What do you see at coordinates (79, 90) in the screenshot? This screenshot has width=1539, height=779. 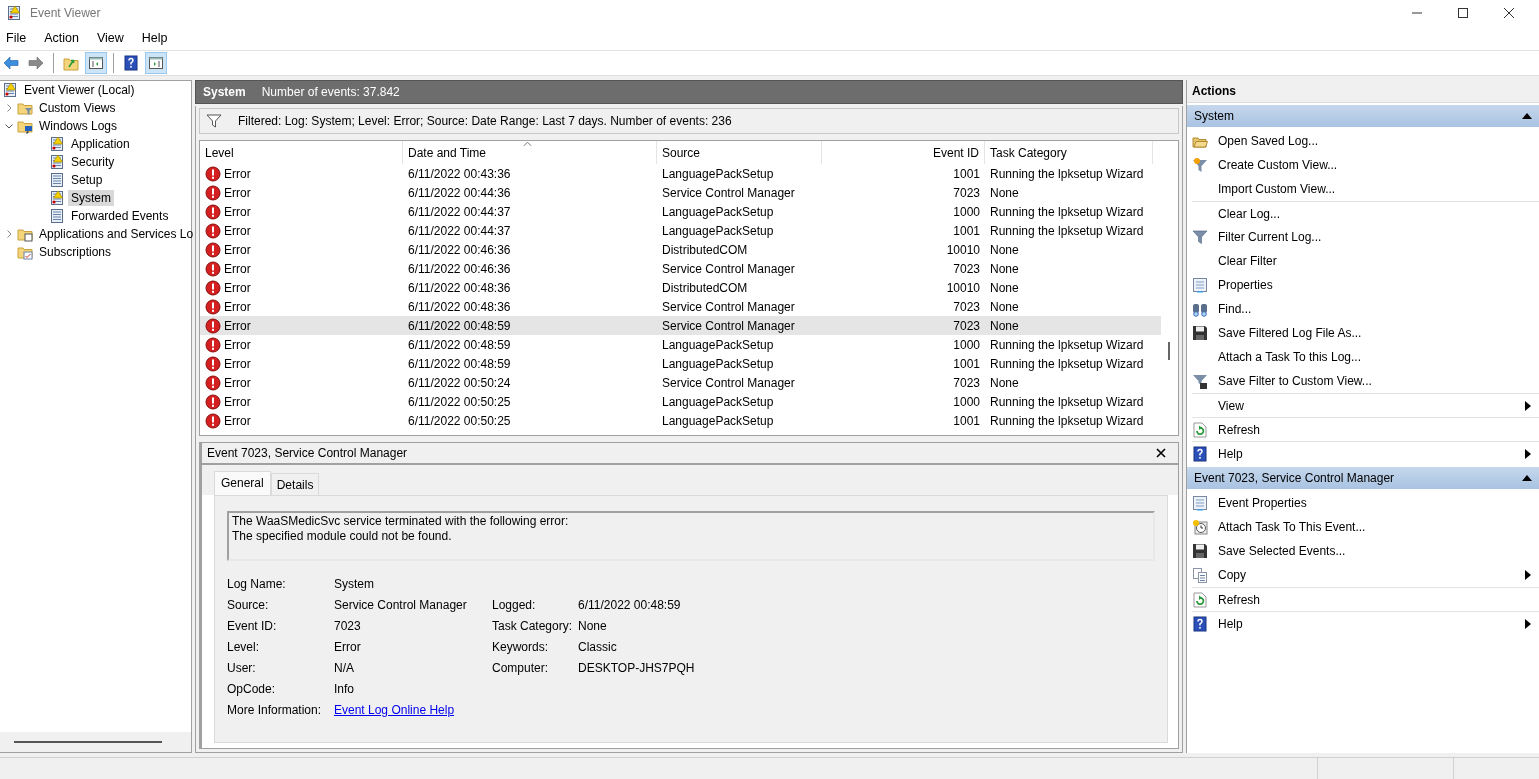 I see `tree-item: Event Viewer (Local)` at bounding box center [79, 90].